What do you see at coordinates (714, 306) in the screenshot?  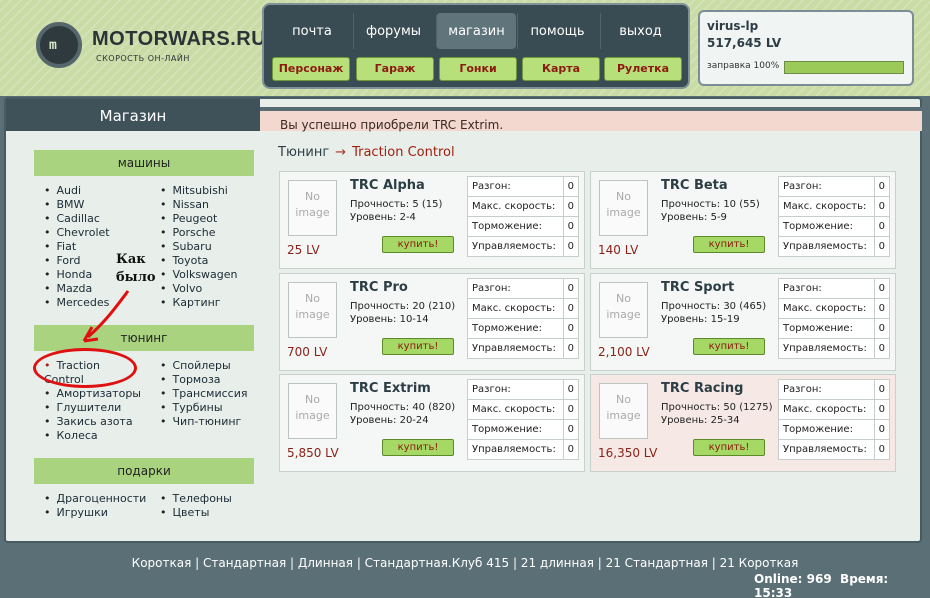 I see `product-durability: Прочность: 30 (465)` at bounding box center [714, 306].